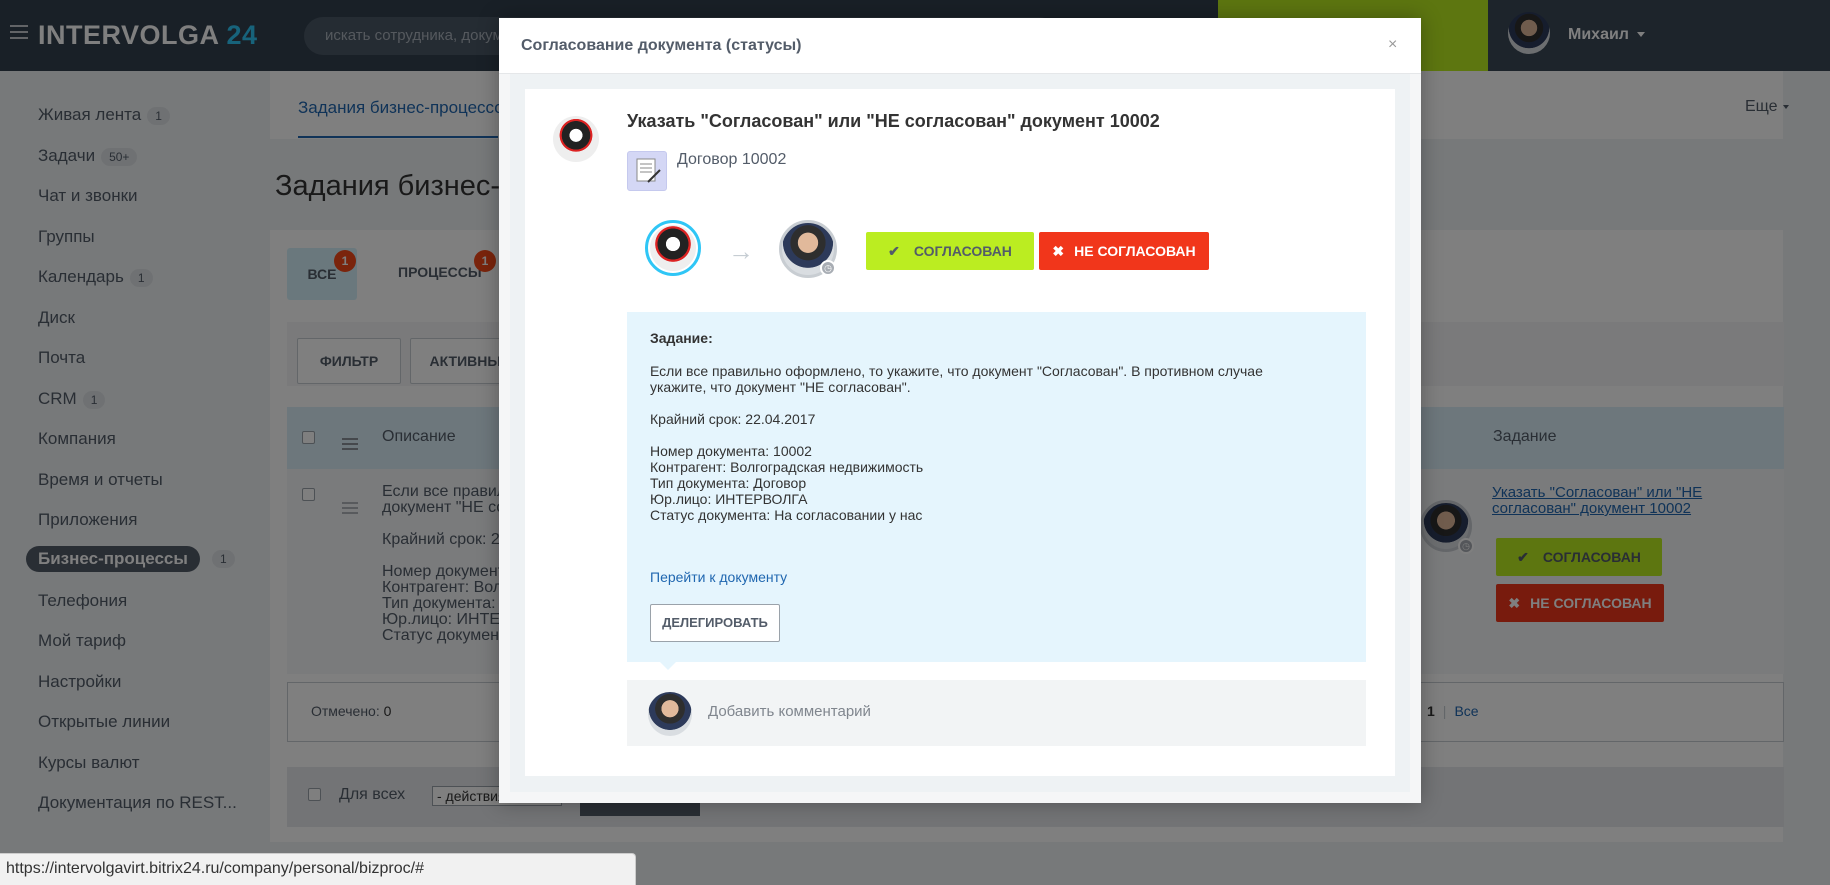 Image resolution: width=1830 pixels, height=885 pixels. I want to click on modal-title: Согласование документа (статусы), so click(661, 45).